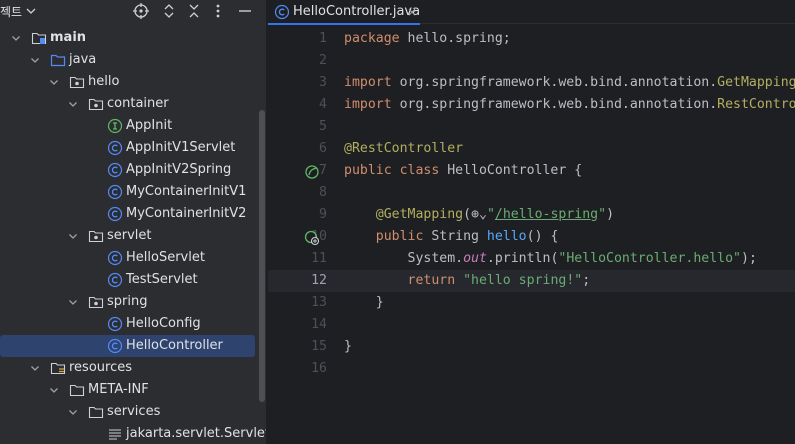 This screenshot has height=444, width=795. What do you see at coordinates (323, 104) in the screenshot?
I see `line-number: 4` at bounding box center [323, 104].